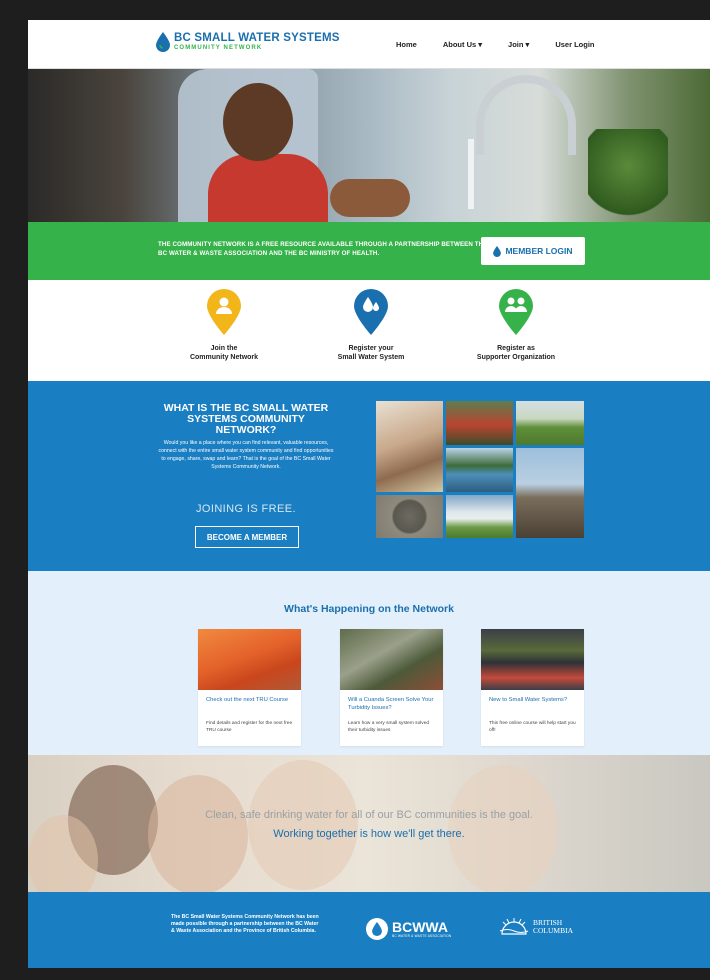 The height and width of the screenshot is (980, 710). Describe the element at coordinates (246, 509) in the screenshot. I see `joining-free-text: JOINING IS FREE.` at that location.